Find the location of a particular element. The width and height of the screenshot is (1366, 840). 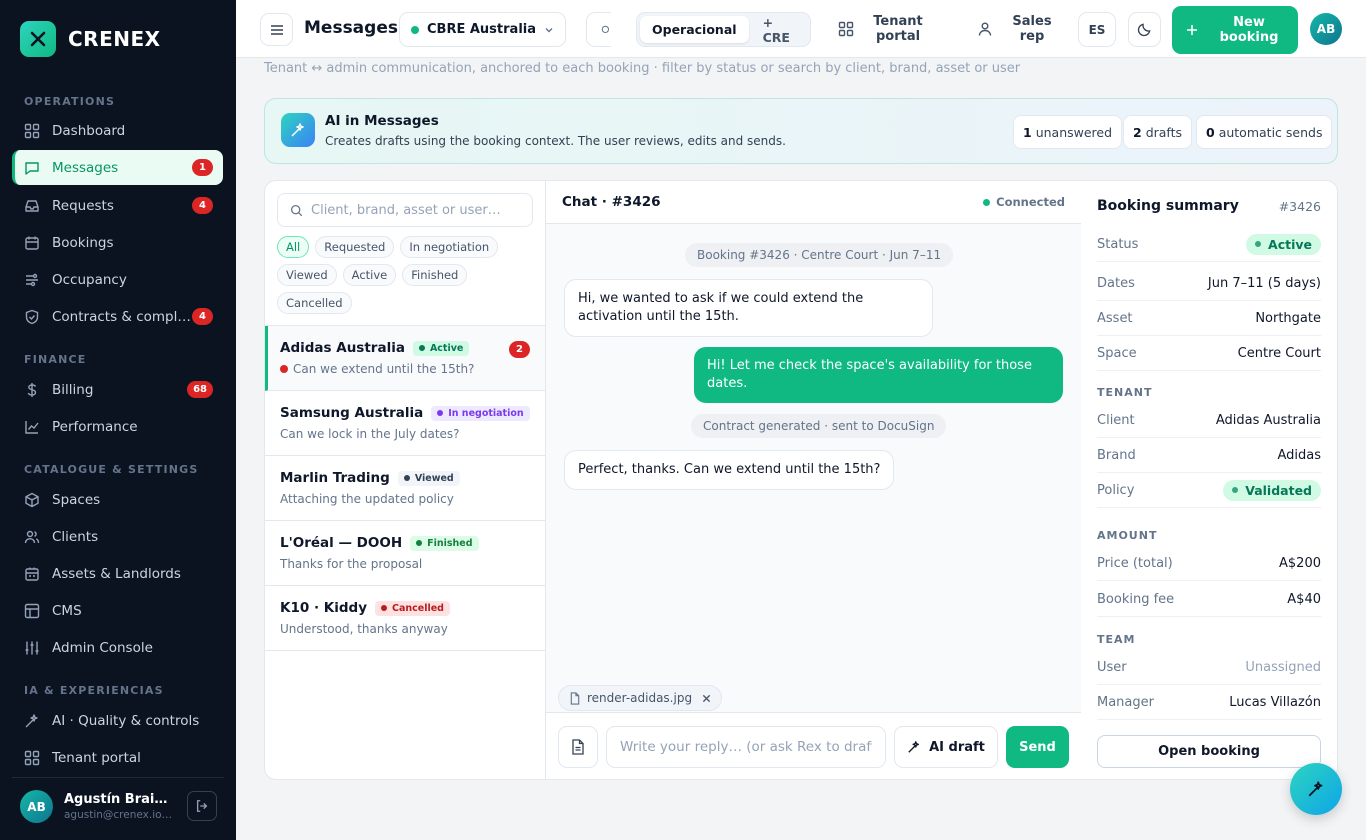

status-badge: Viewed is located at coordinates (428, 478).